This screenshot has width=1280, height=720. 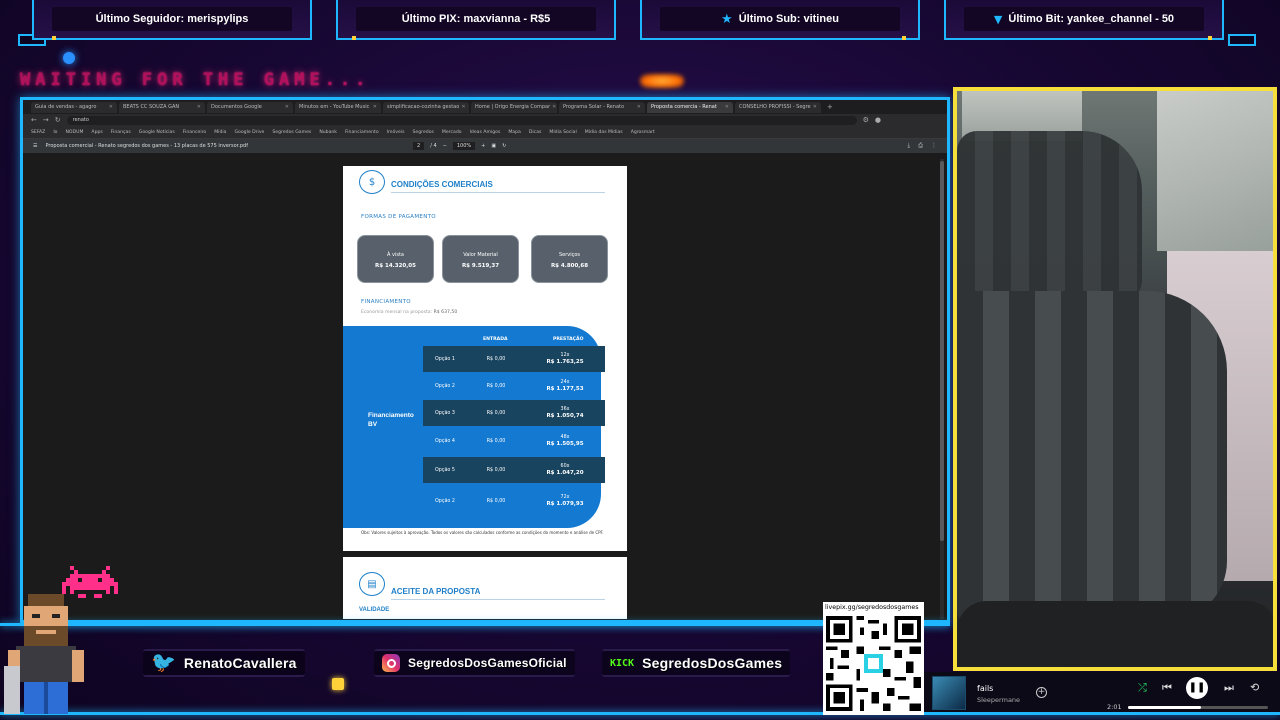 I want to click on bookmark-item: NODUM, so click(x=75, y=132).